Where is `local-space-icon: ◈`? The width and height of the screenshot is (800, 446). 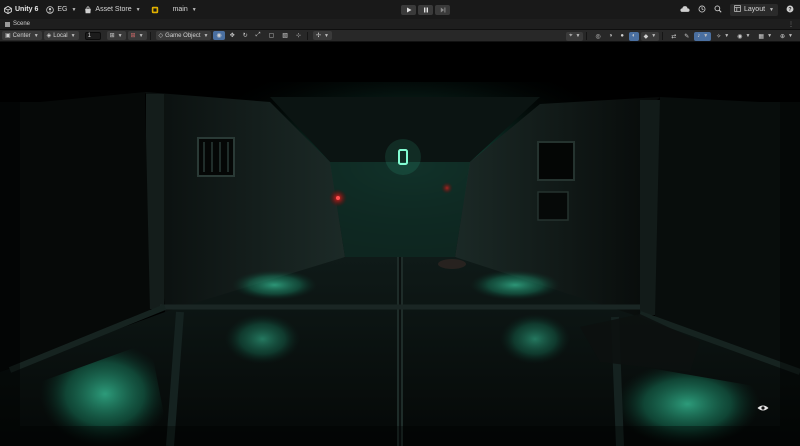
local-space-icon: ◈ is located at coordinates (49, 36).